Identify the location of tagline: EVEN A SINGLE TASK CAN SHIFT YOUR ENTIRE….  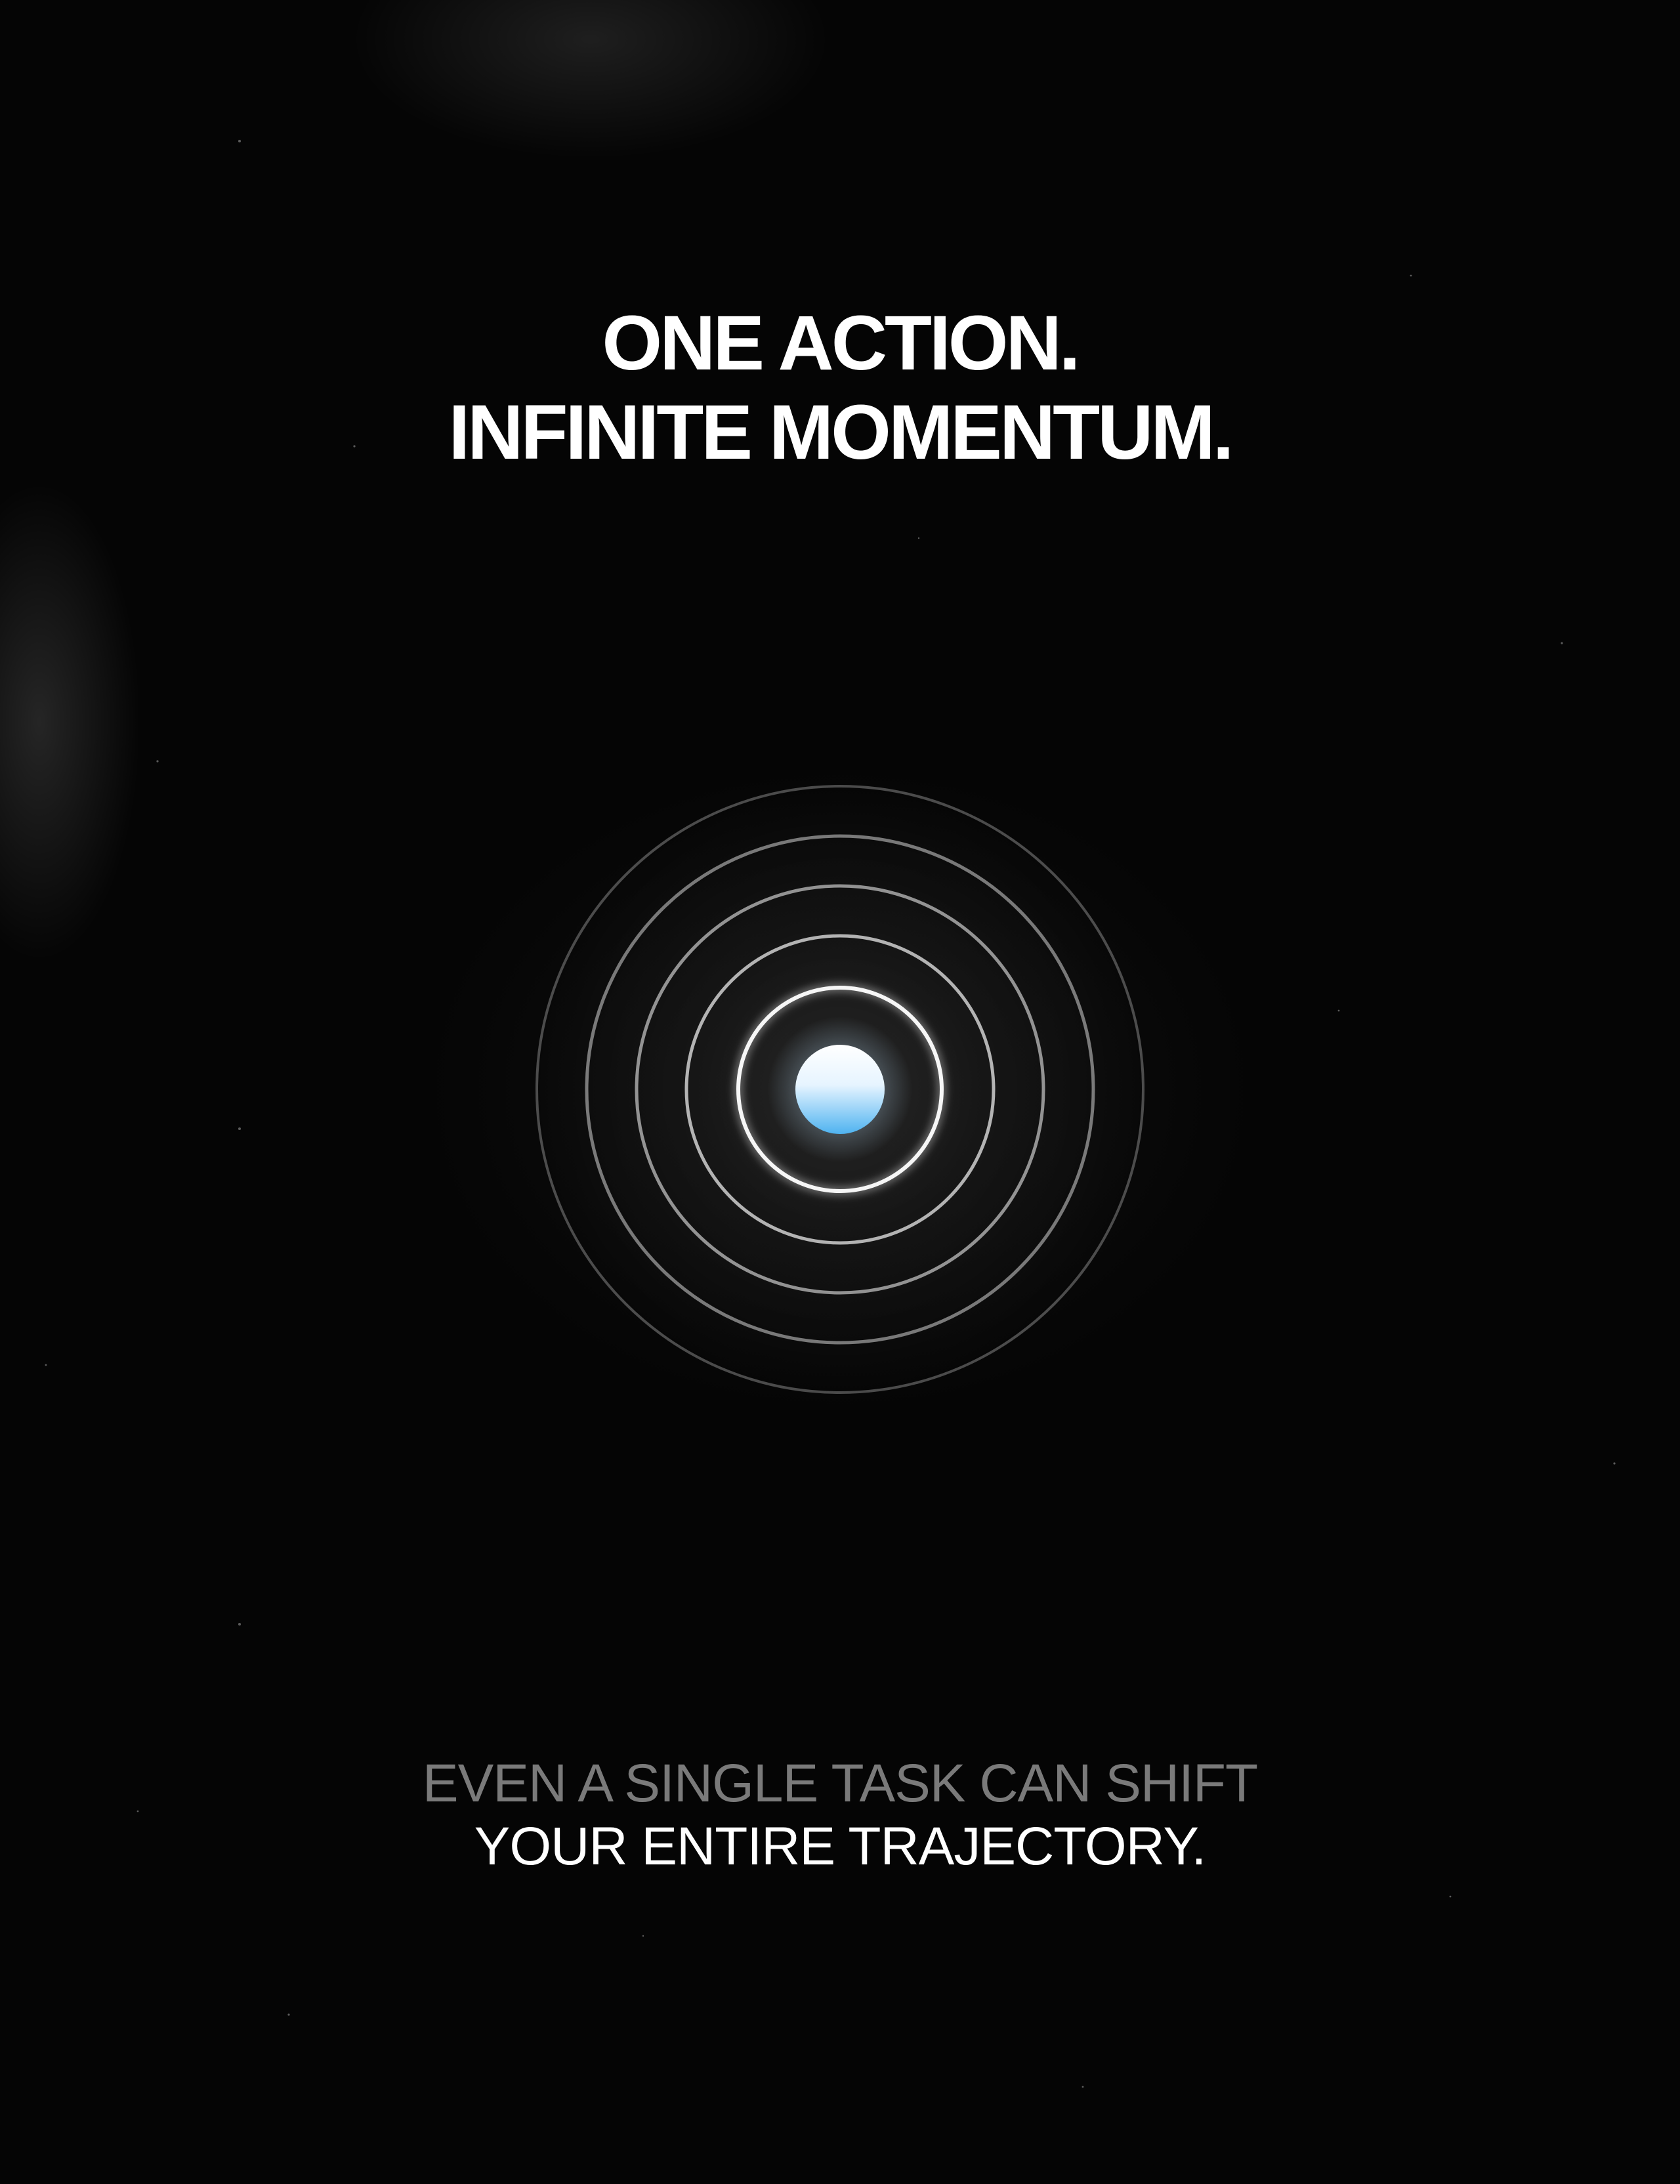
(840, 1815).